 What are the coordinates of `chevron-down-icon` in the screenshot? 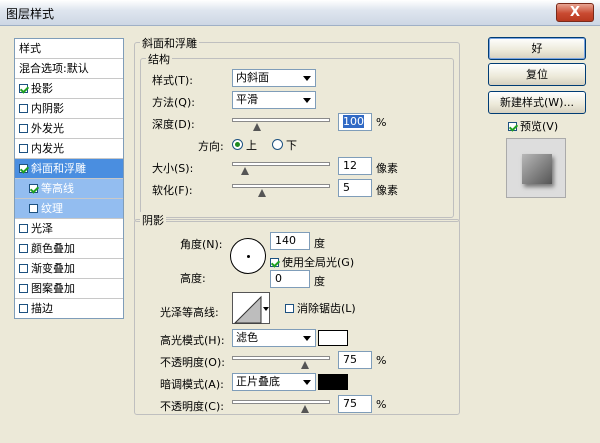 It's located at (307, 382).